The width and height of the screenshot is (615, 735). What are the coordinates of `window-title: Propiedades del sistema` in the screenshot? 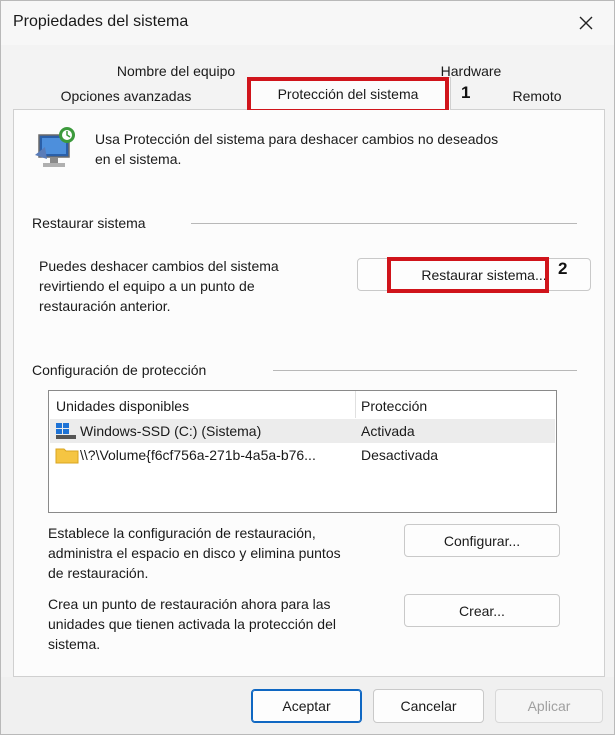 It's located at (101, 21).